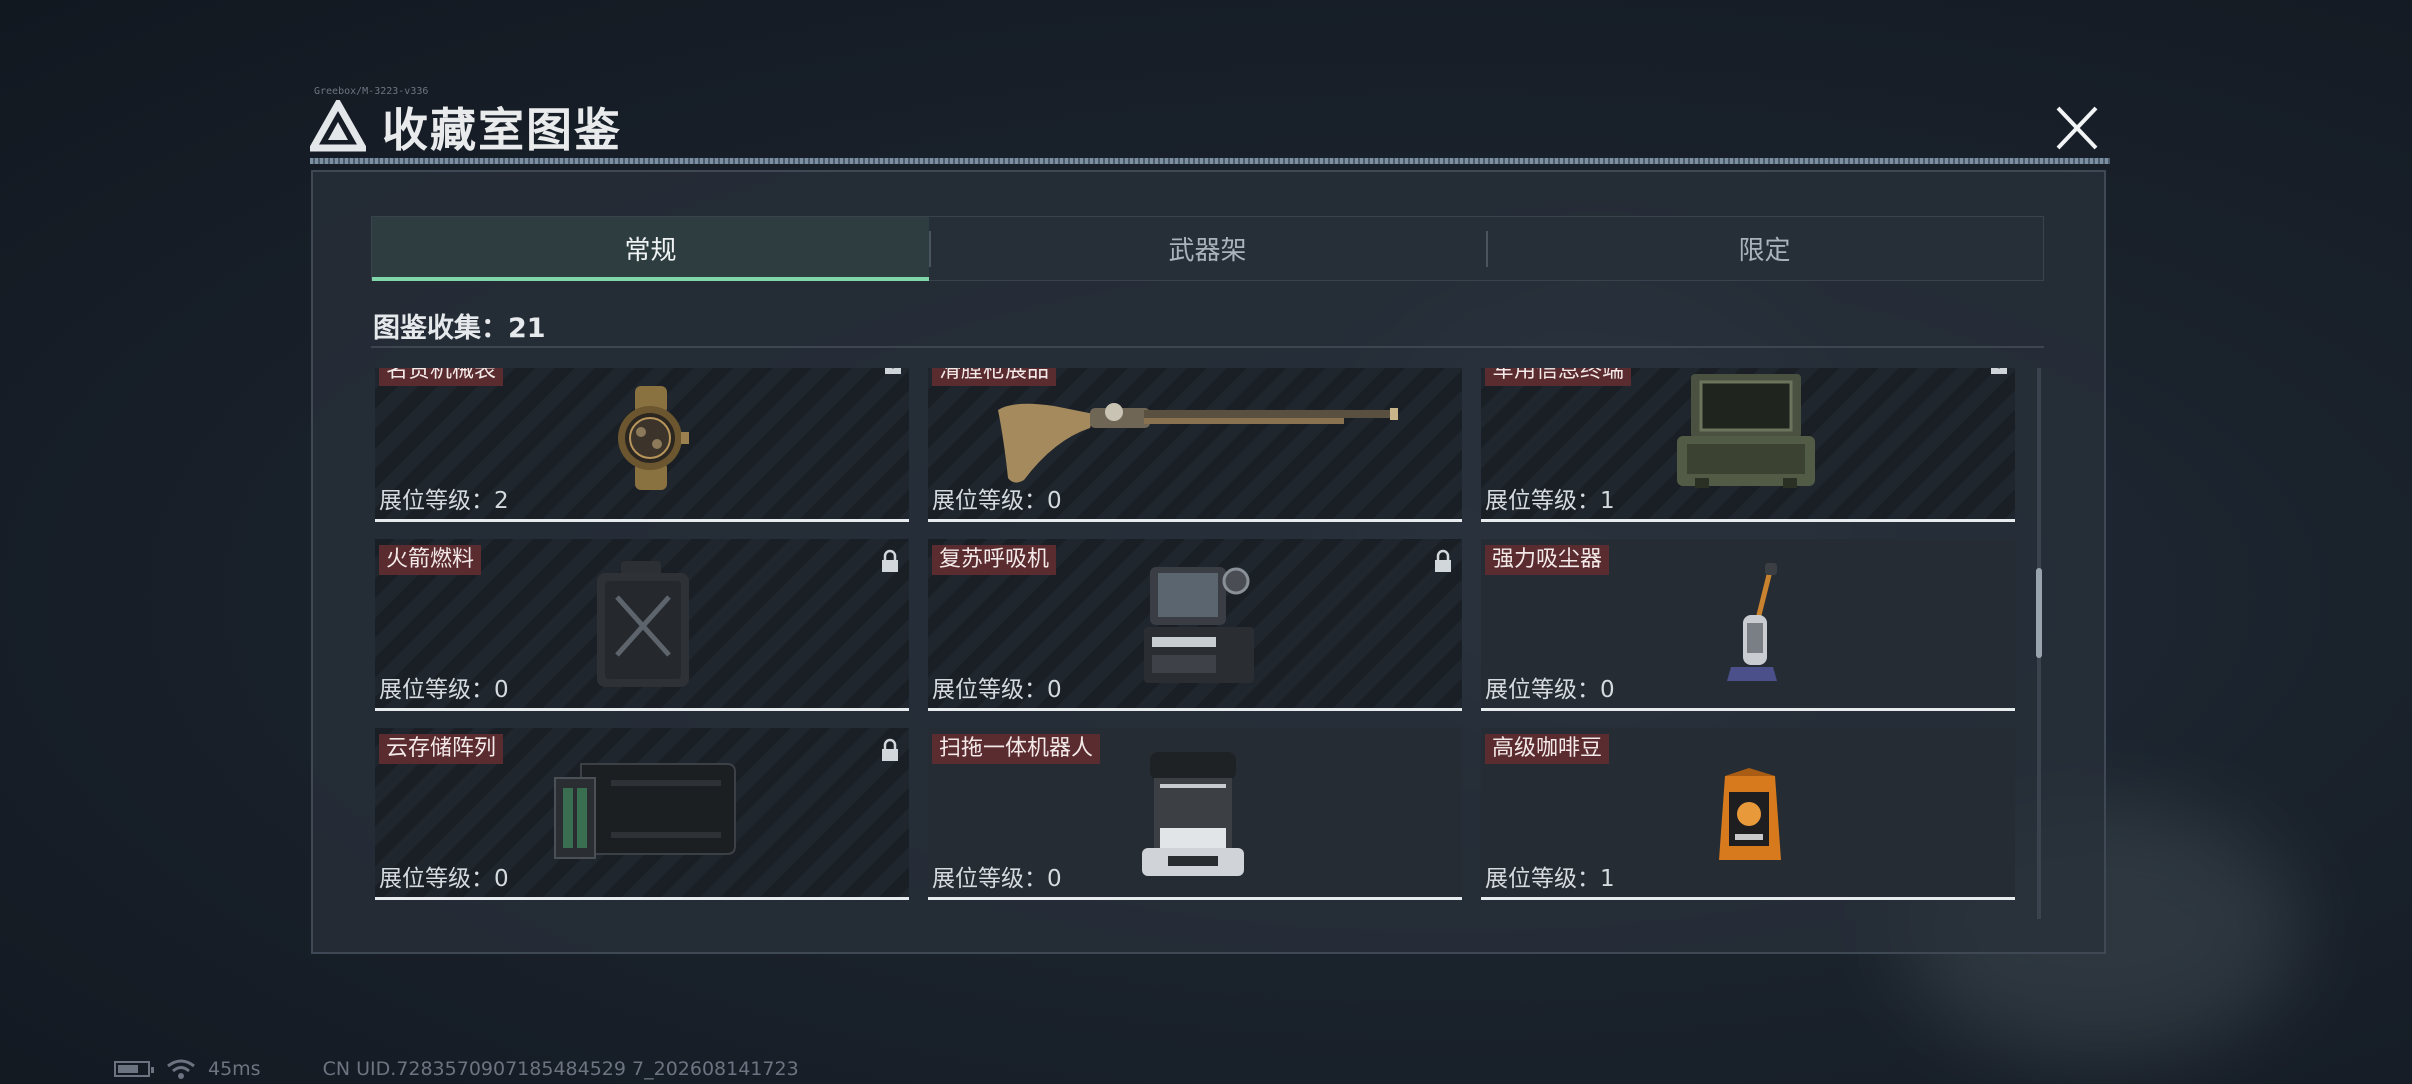 The height and width of the screenshot is (1084, 2412). I want to click on section-divider, so click(1207, 347).